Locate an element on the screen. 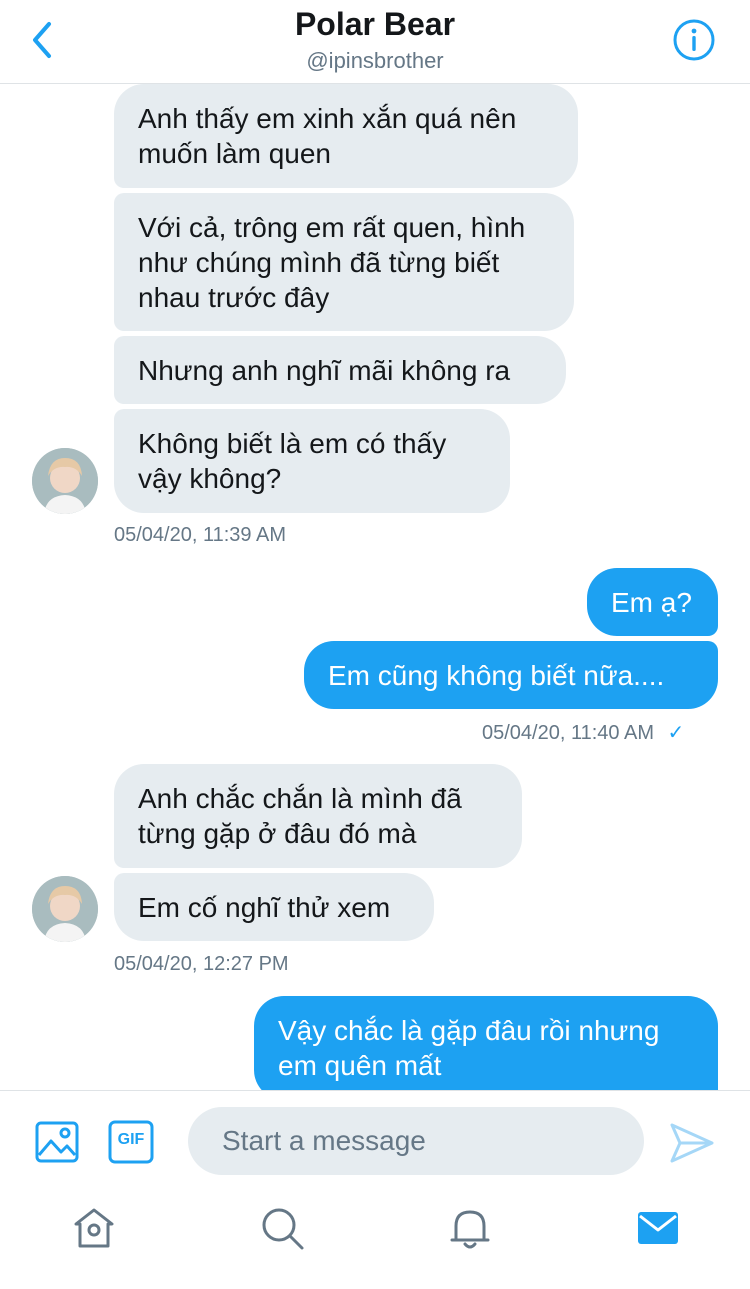  send-icon is located at coordinates (692, 1143).